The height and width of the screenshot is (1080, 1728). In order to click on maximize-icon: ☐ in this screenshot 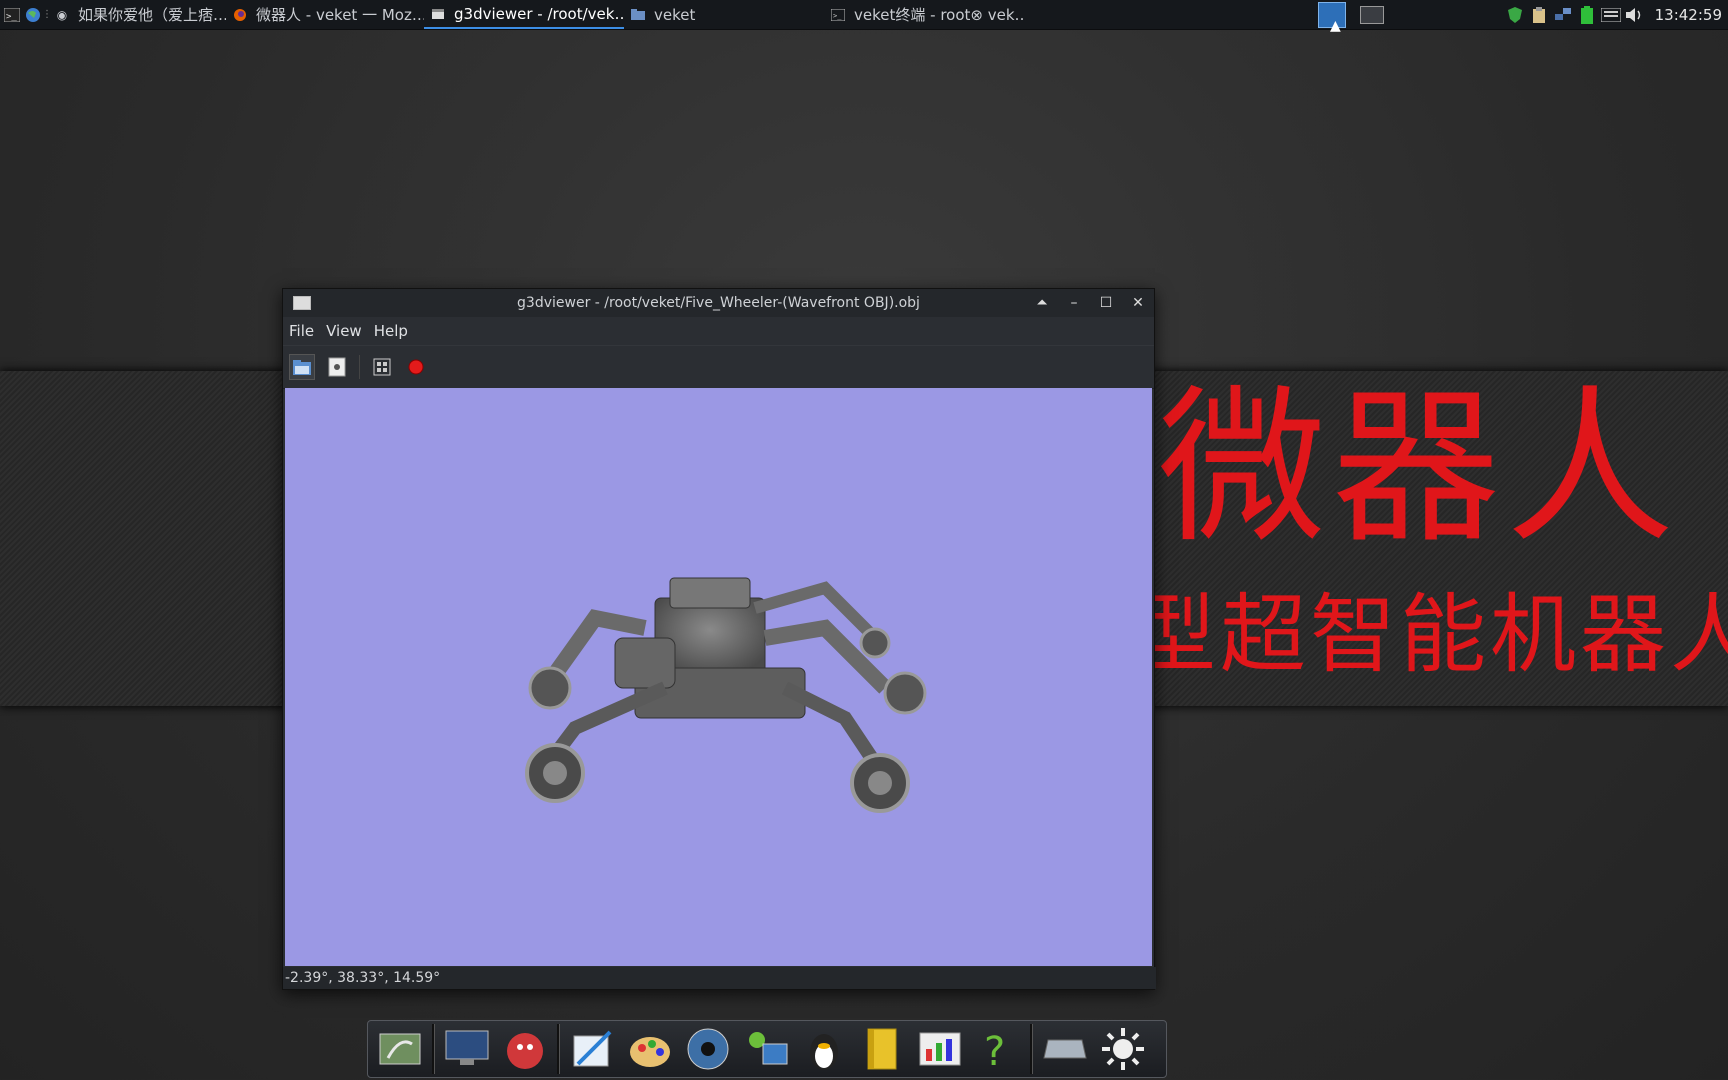, I will do `click(1106, 303)`.